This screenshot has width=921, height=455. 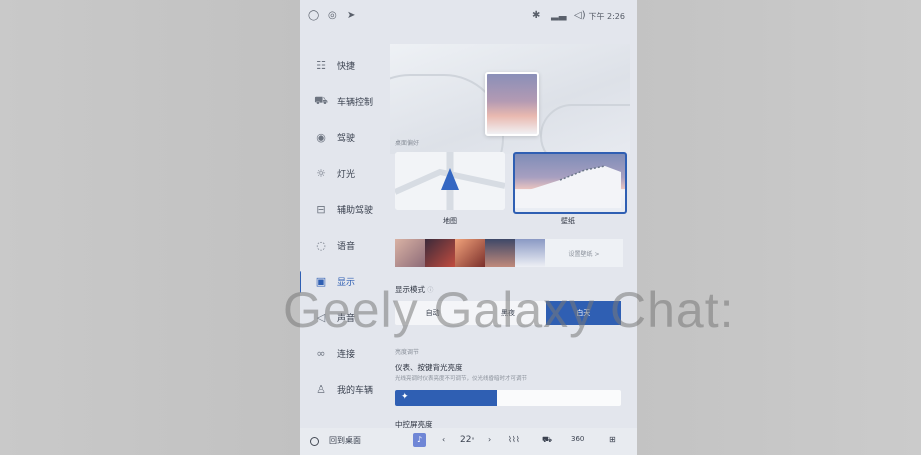 I want to click on sidebar-item-my-vehicle: ♙ 我的车辆, so click(x=342, y=389).